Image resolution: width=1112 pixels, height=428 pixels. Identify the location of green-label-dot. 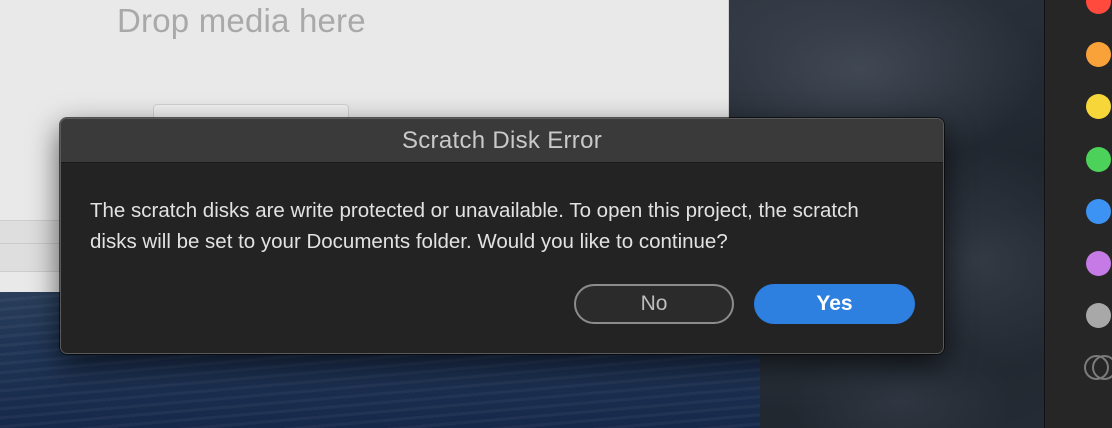
(1098, 159).